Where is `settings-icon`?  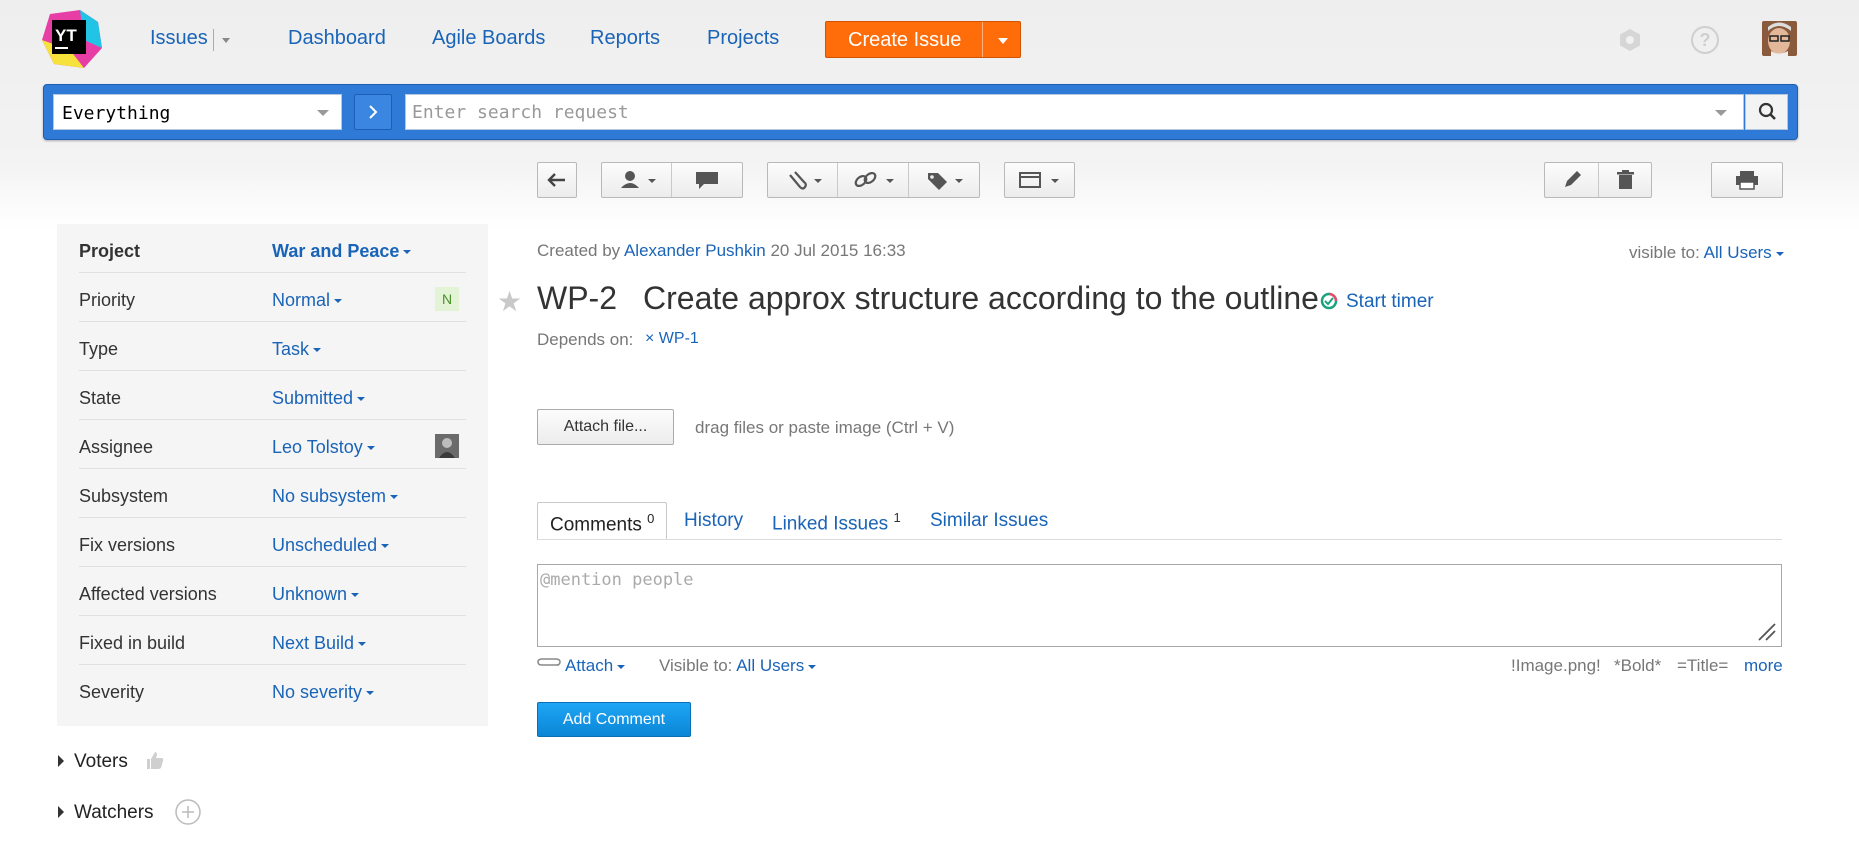 settings-icon is located at coordinates (1630, 40).